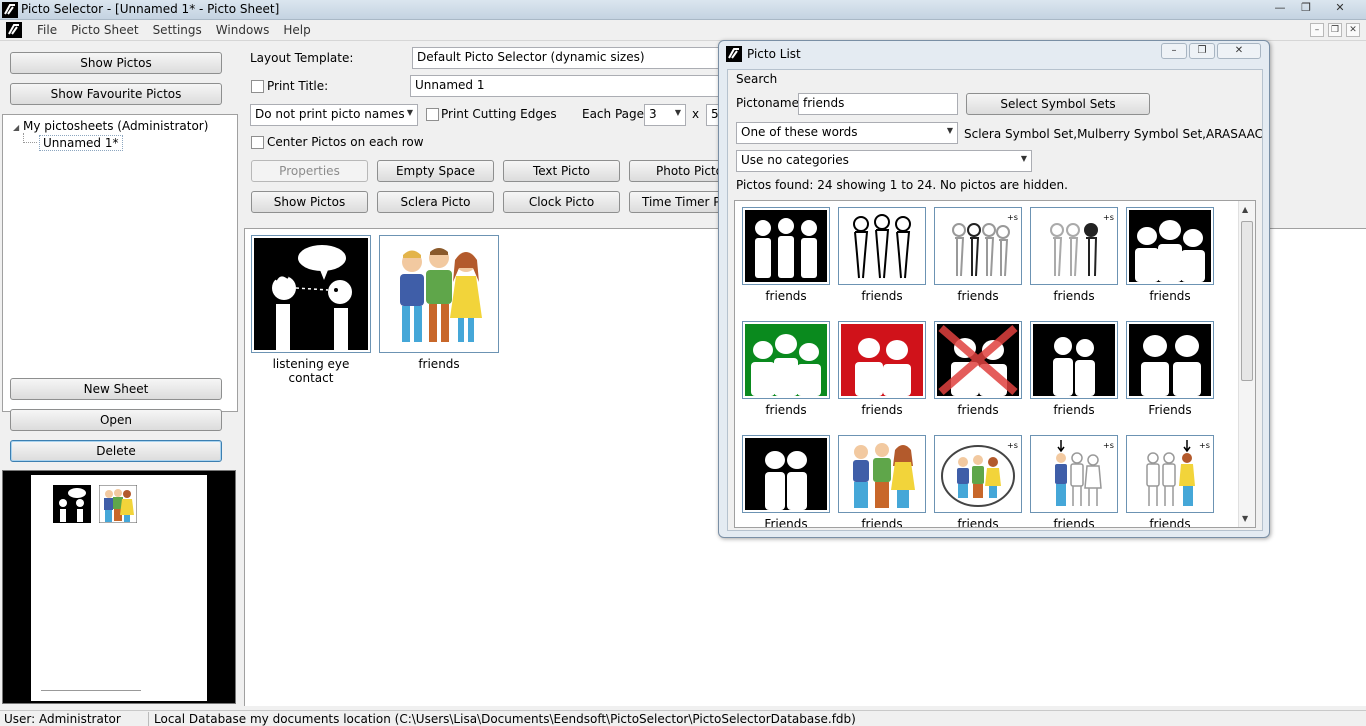  I want to click on photo-picto-button: Photo Picto, so click(675, 171).